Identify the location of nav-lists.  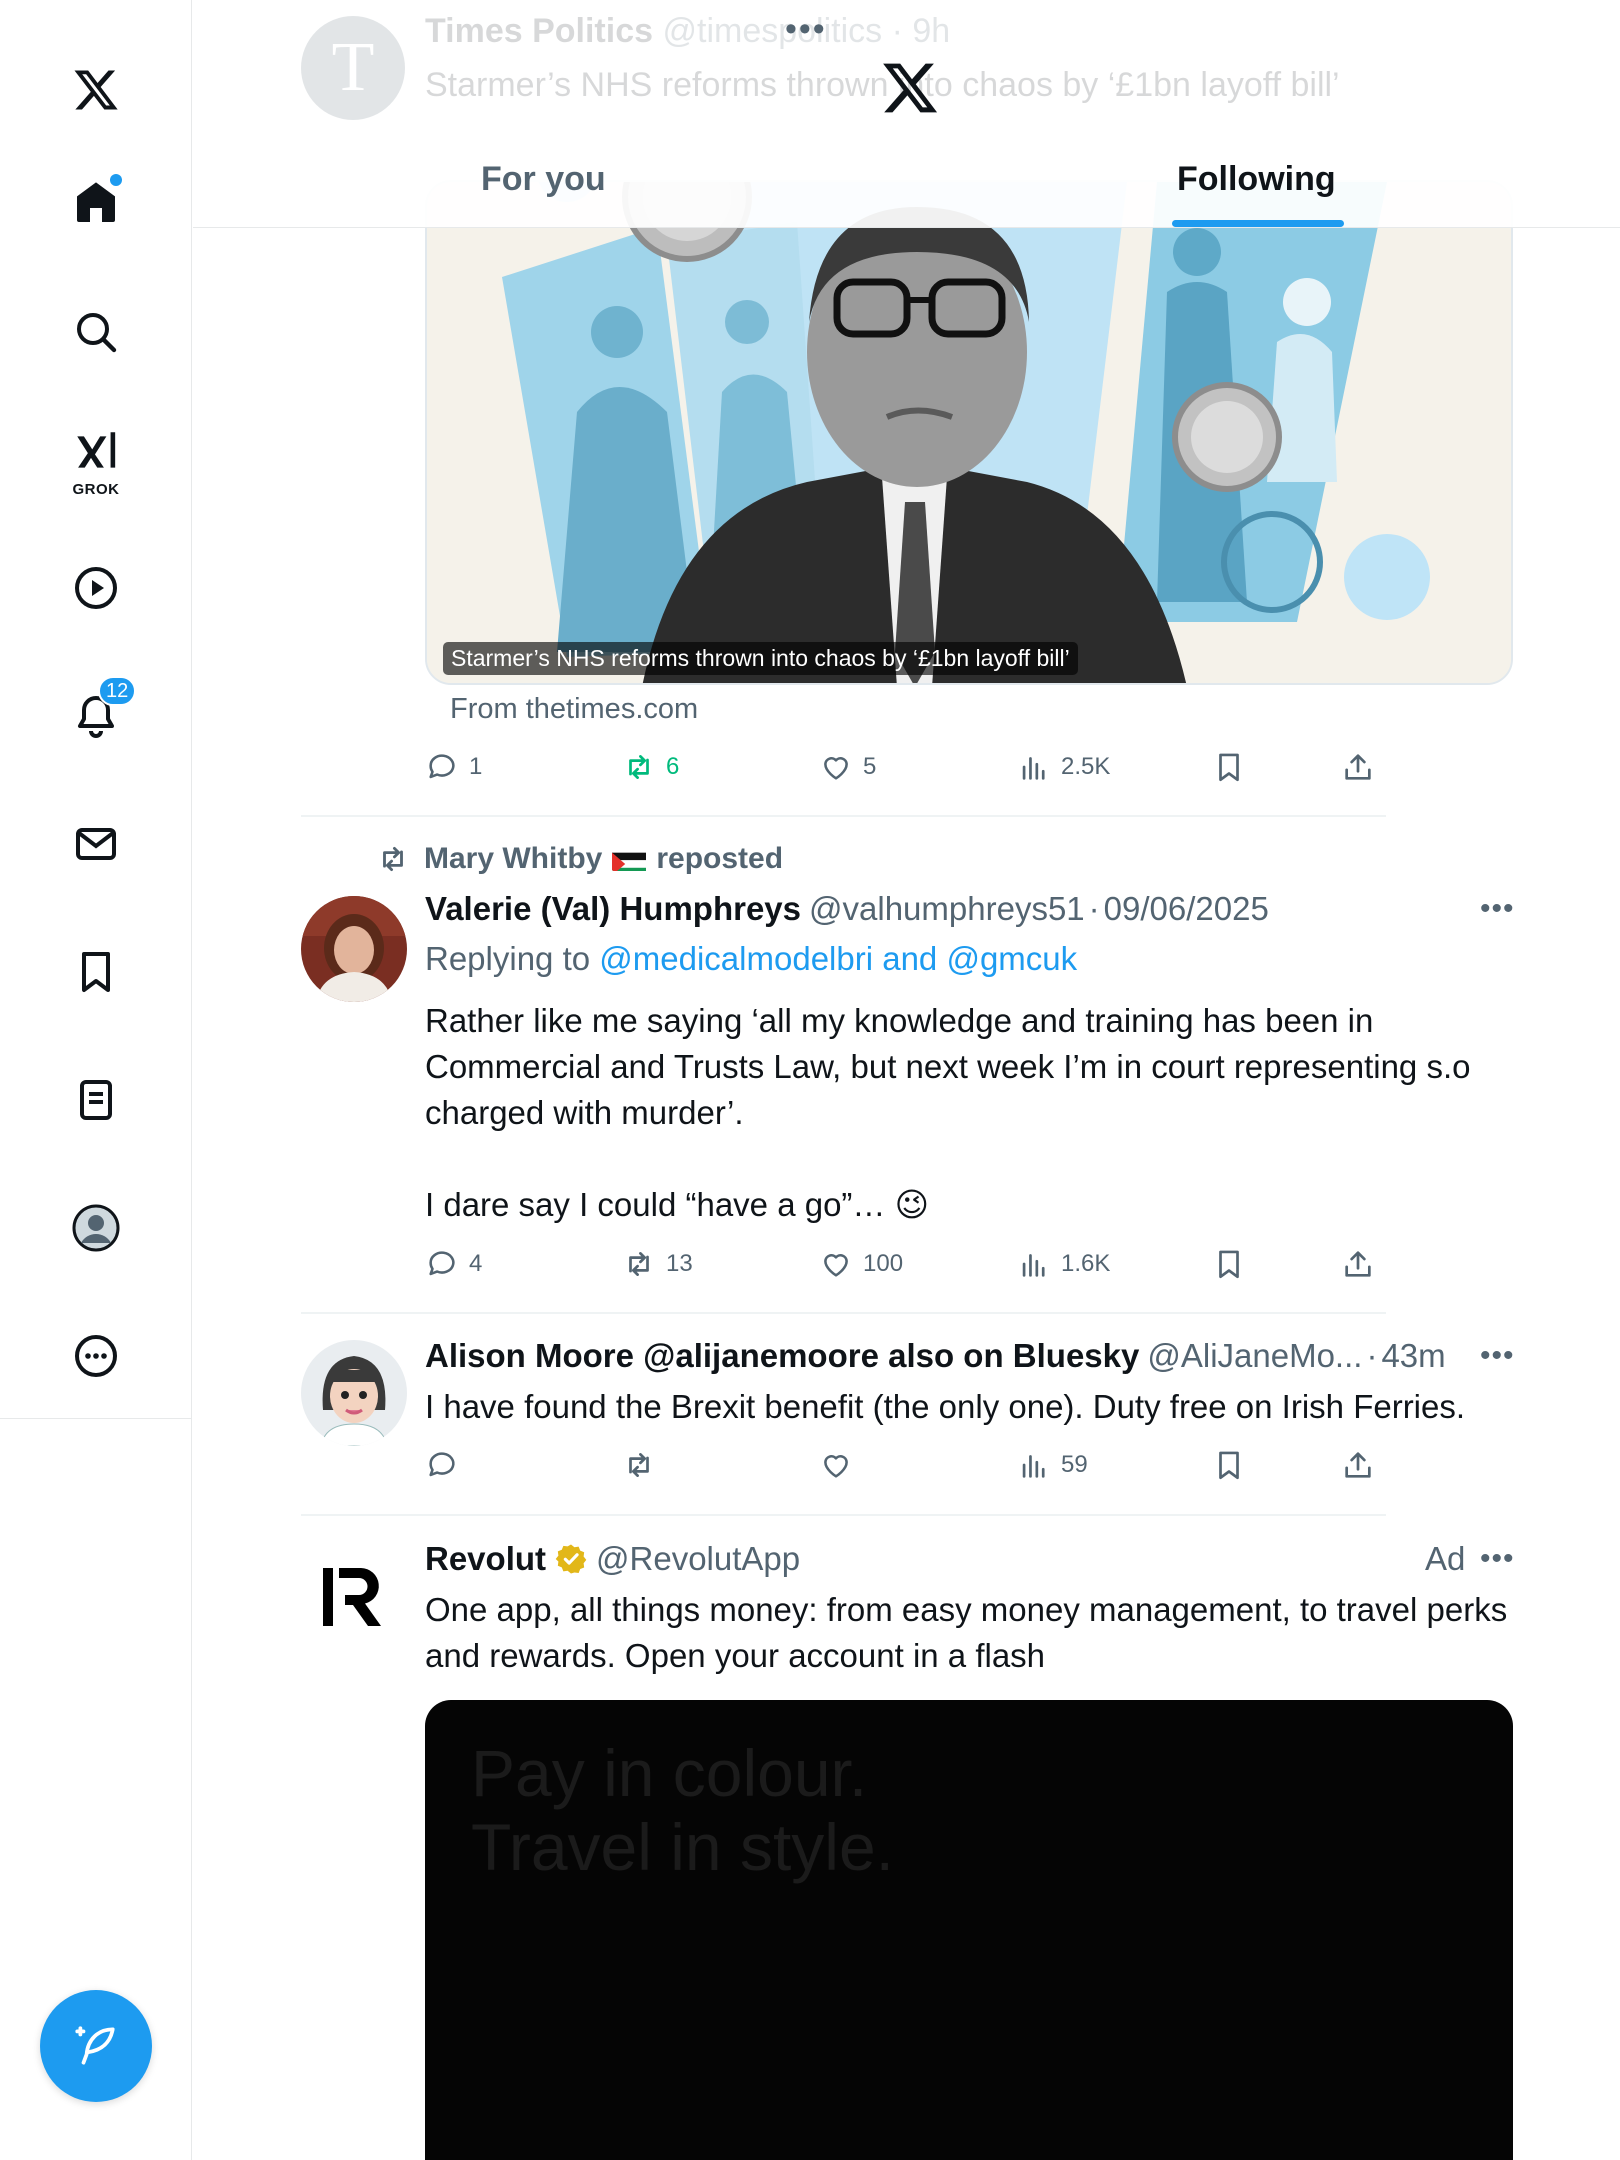
(96, 1100).